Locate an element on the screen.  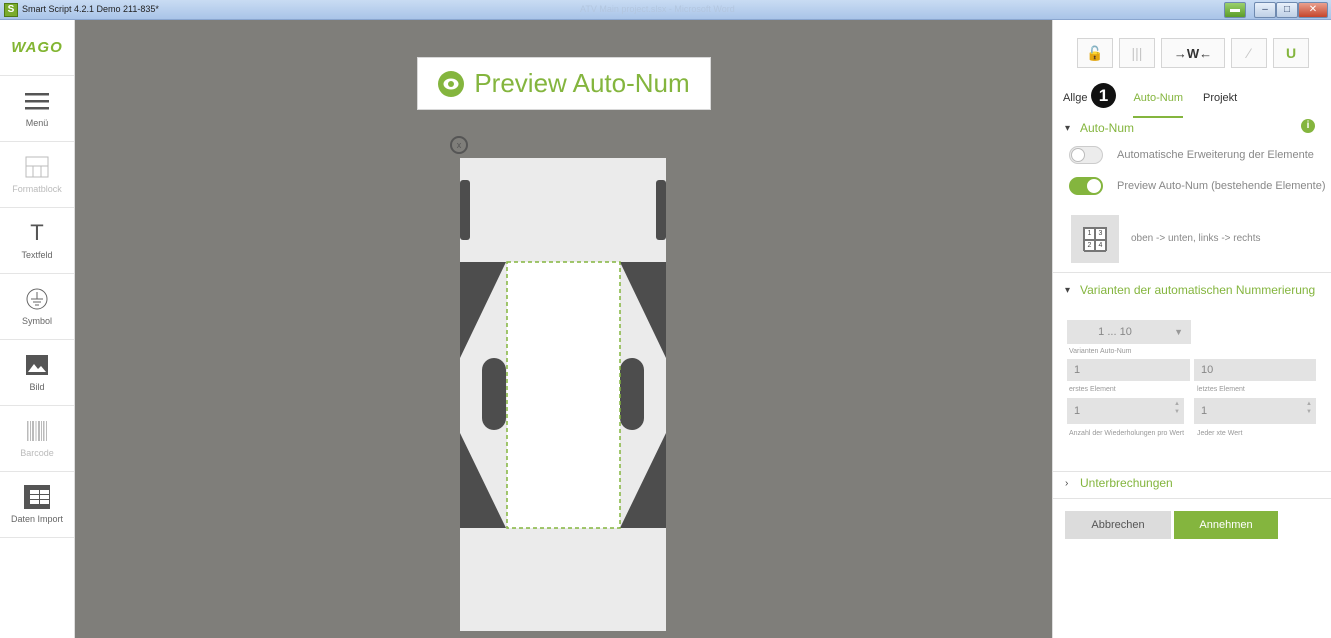
numbering-order-button: 1 3 2 4 is located at coordinates (1095, 239).